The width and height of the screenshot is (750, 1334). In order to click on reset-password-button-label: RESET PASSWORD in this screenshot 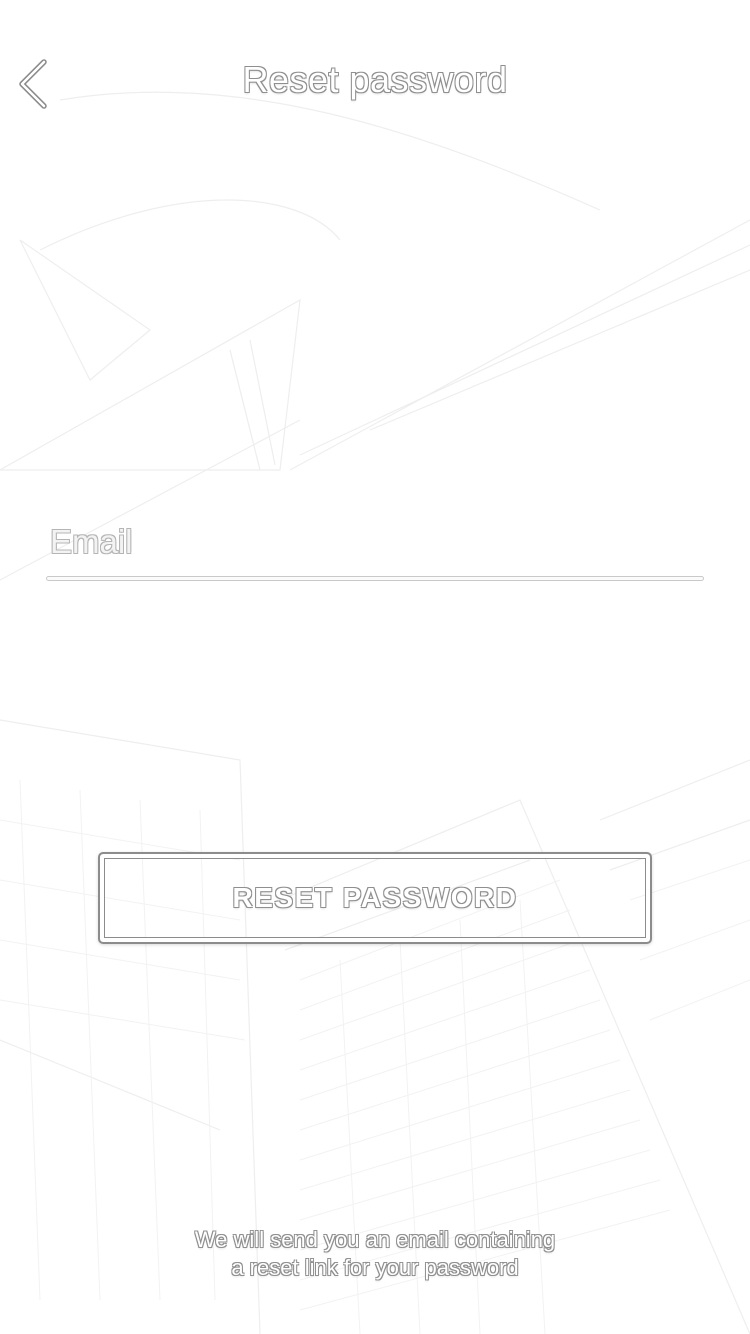, I will do `click(375, 897)`.